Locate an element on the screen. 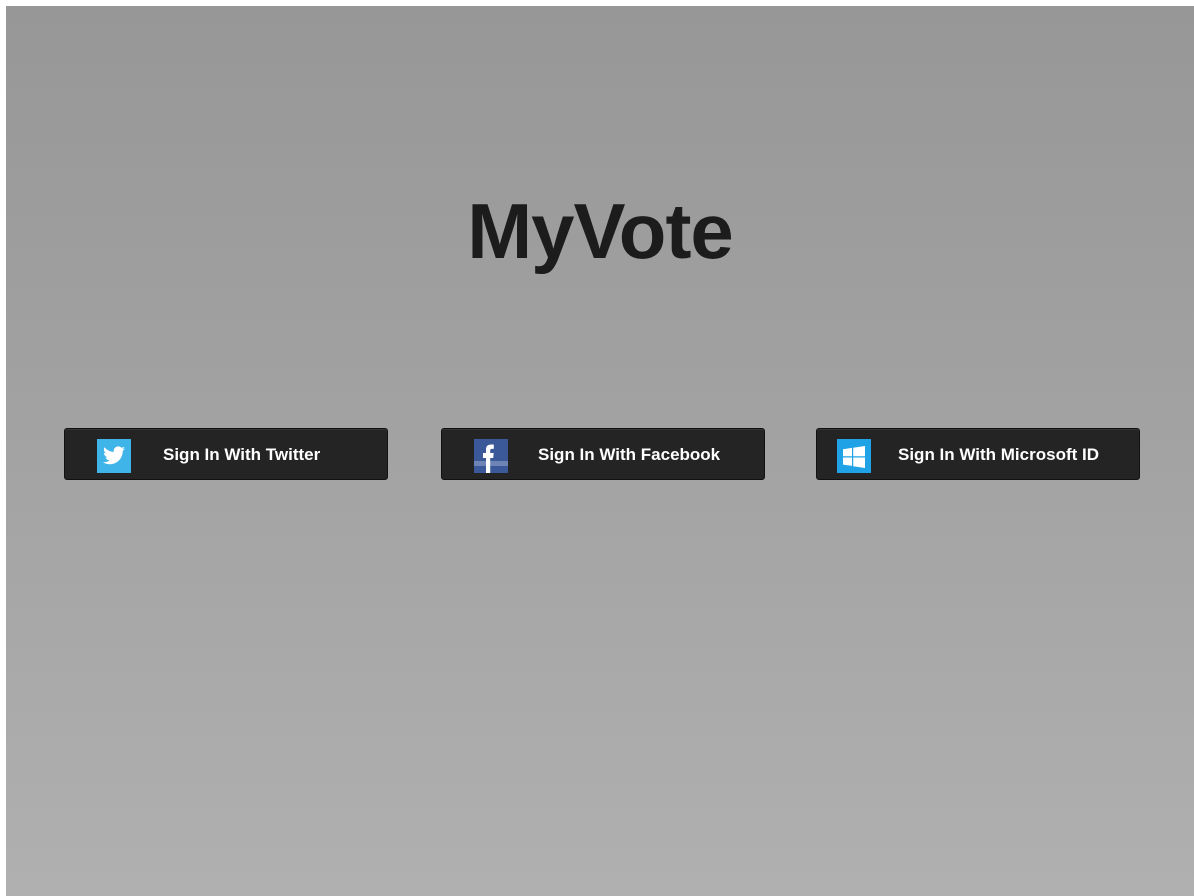  windows-icon is located at coordinates (854, 456).